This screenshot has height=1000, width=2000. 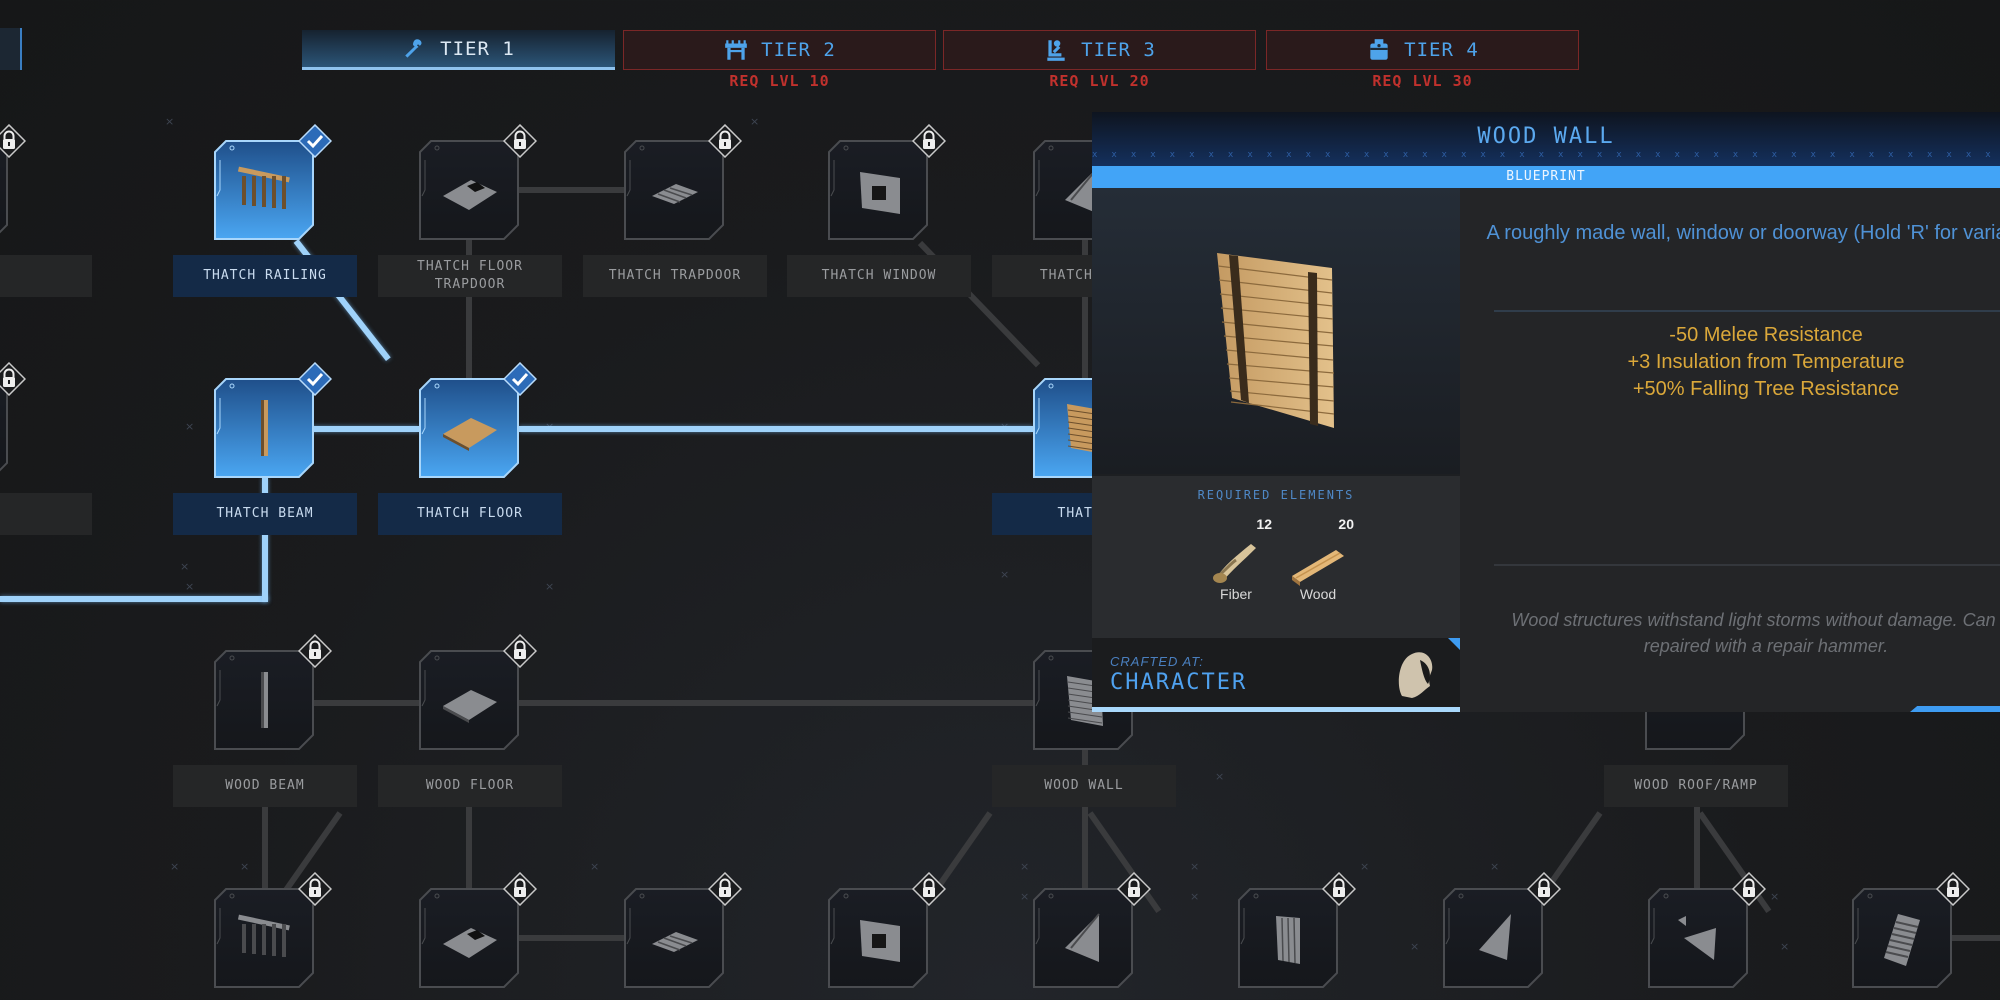 I want to click on wood-trapdoor-icon, so click(x=675, y=942).